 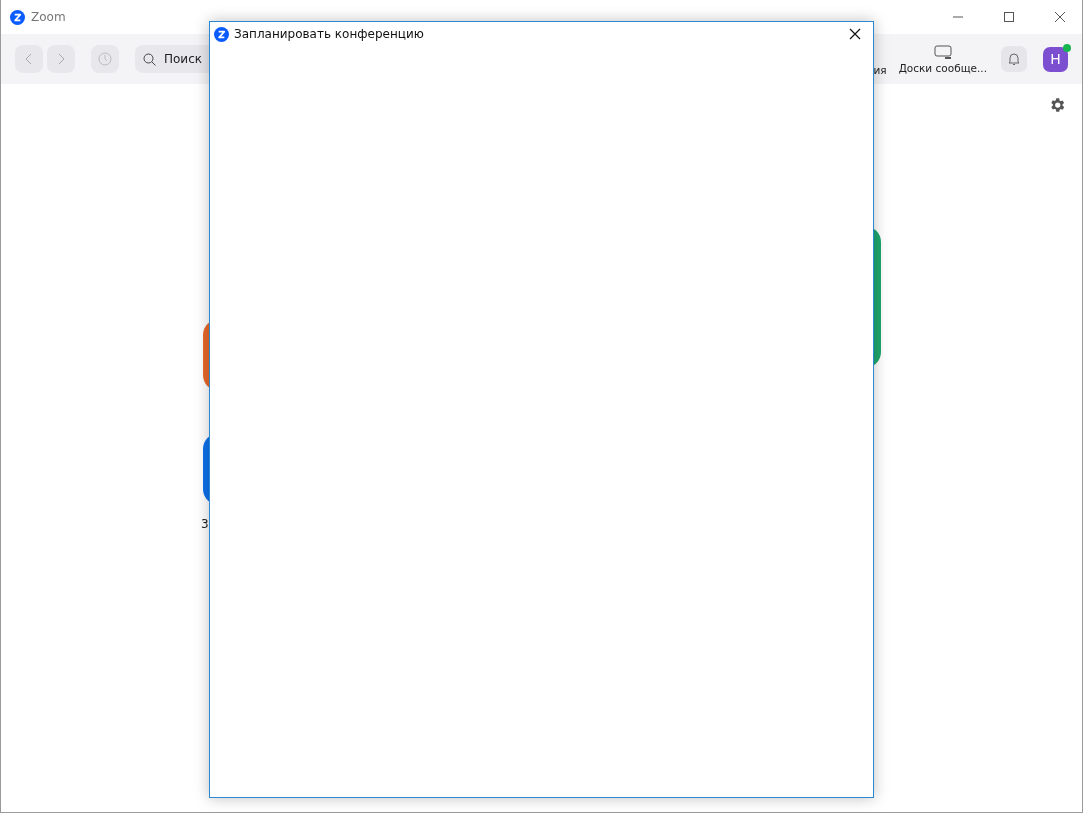 I want to click on search-input: Поиск, so click(x=264, y=59).